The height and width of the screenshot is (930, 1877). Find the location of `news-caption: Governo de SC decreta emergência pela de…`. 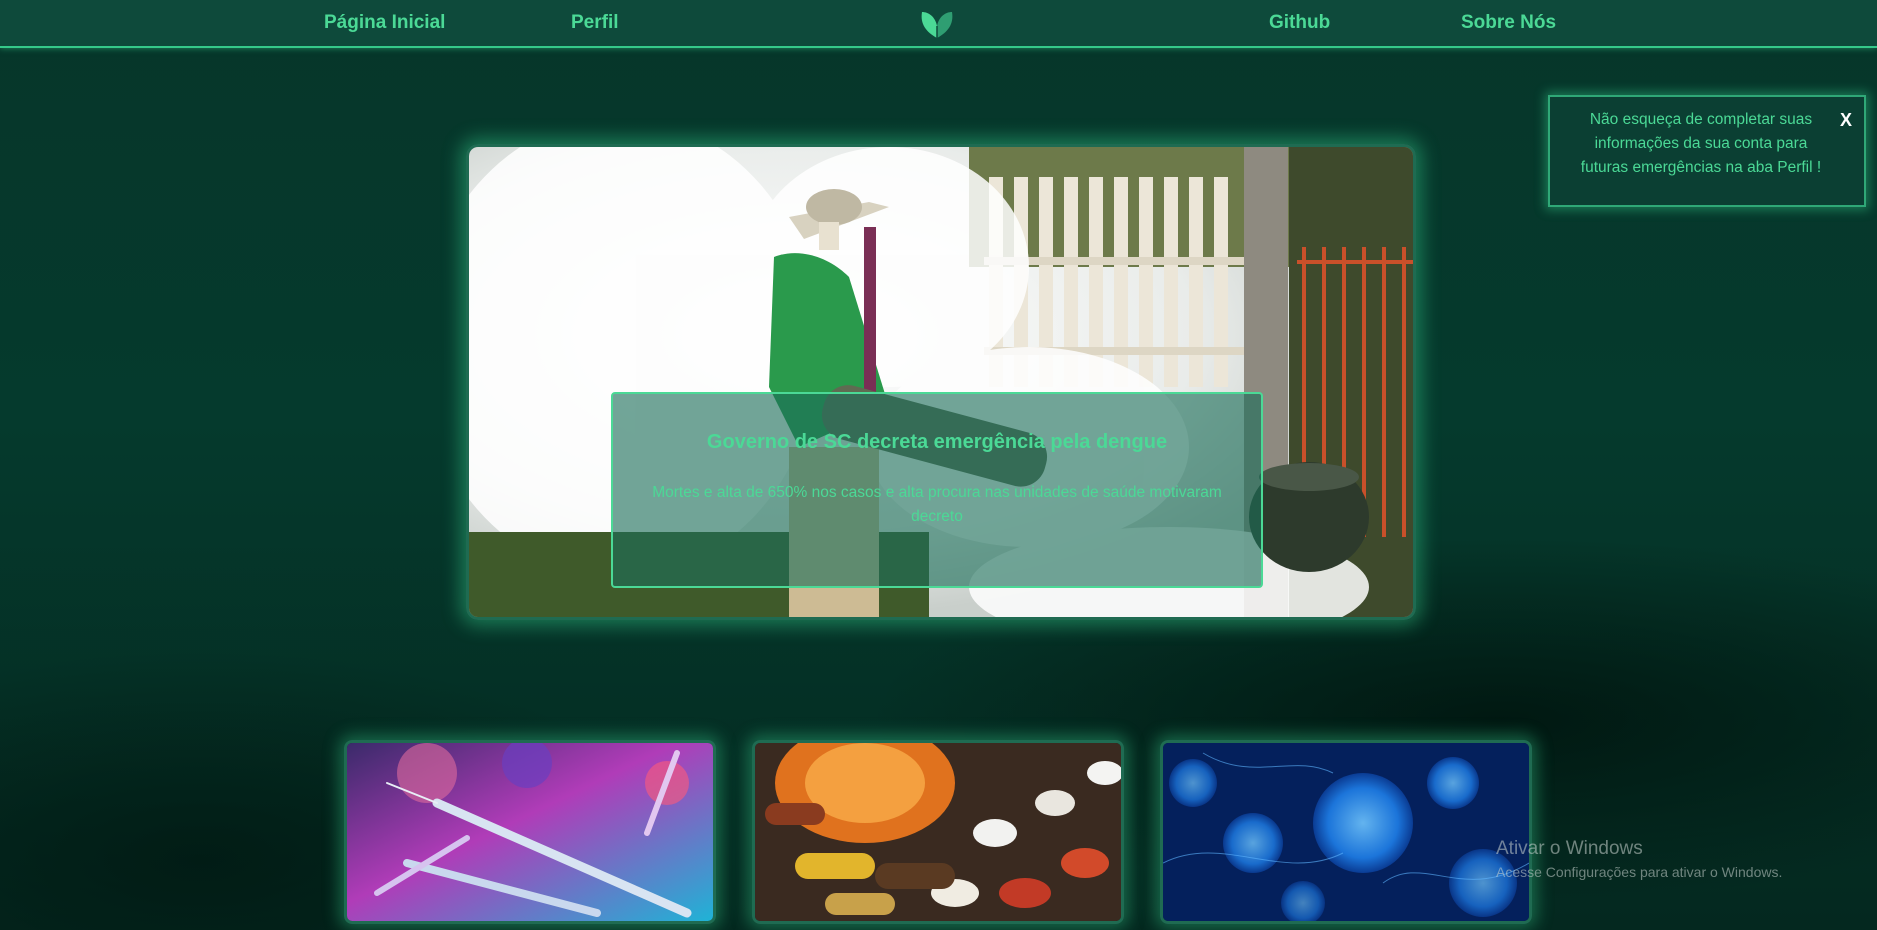

news-caption: Governo de SC decreta emergência pela de… is located at coordinates (937, 490).